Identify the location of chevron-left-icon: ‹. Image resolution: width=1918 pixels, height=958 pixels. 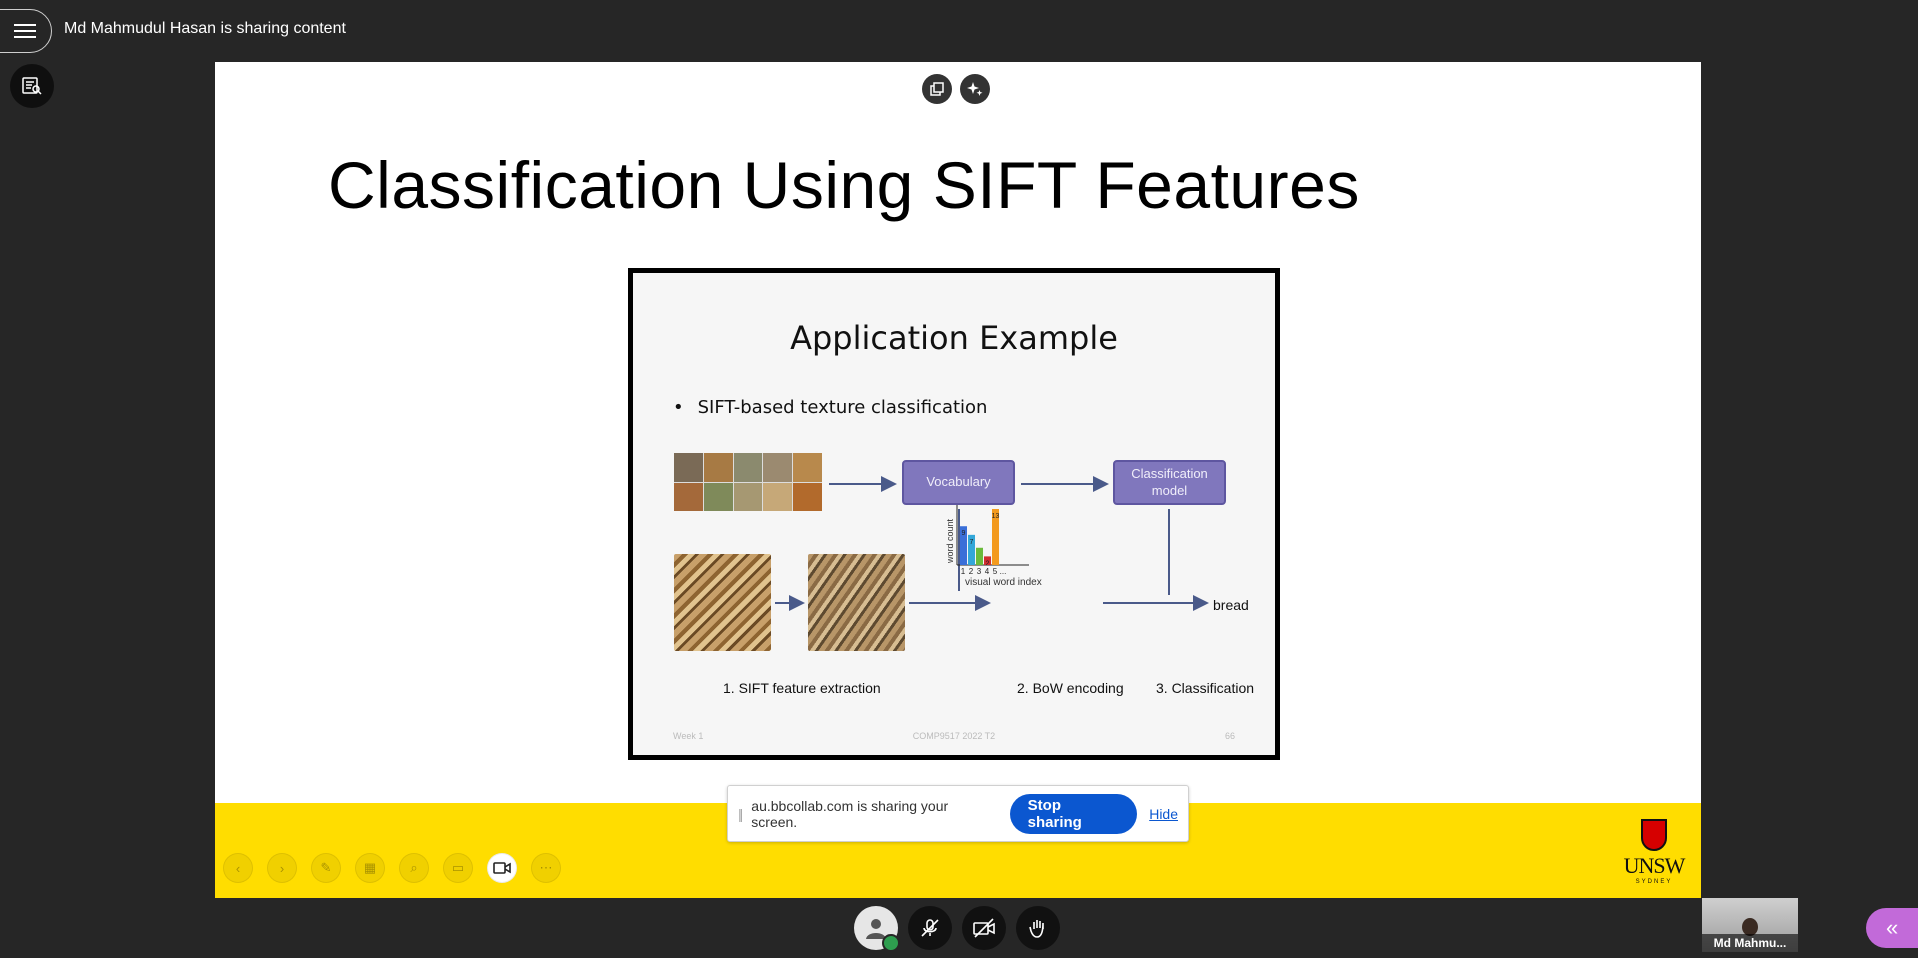
(238, 868).